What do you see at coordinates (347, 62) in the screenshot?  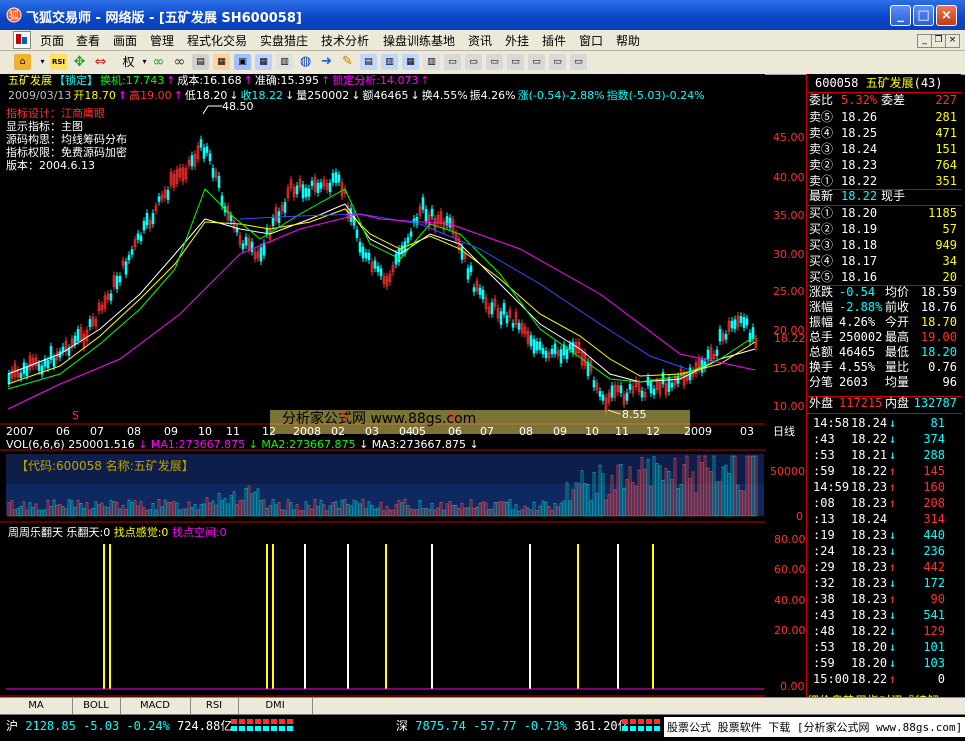 I see `pencil-icon: ✎` at bounding box center [347, 62].